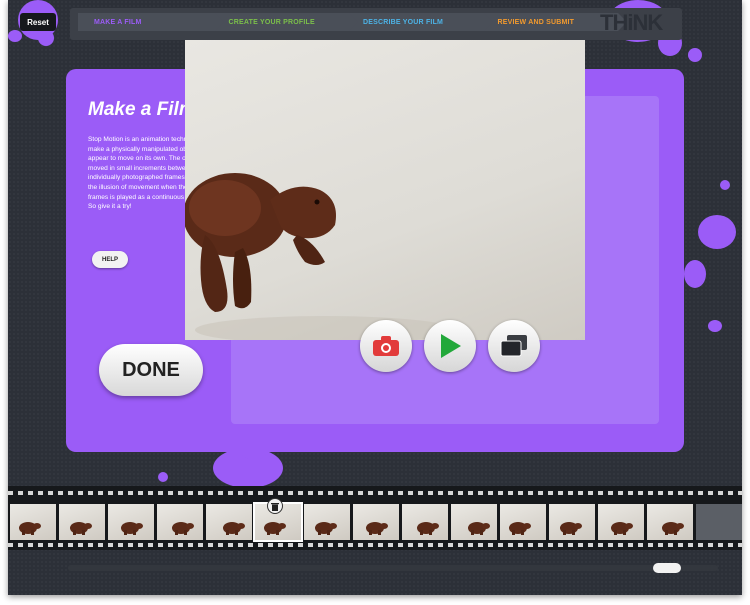  I want to click on play-button, so click(450, 346).